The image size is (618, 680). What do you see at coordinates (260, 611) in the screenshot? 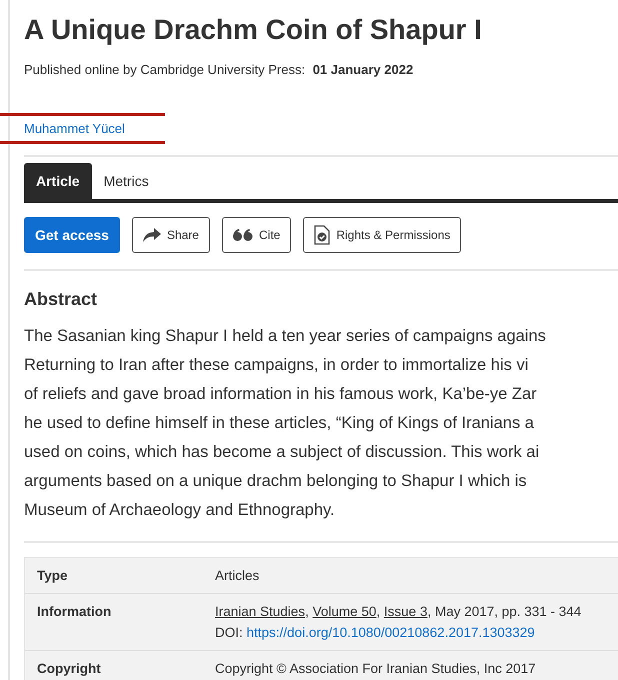
I see `journal-link: Iranian Studies` at bounding box center [260, 611].